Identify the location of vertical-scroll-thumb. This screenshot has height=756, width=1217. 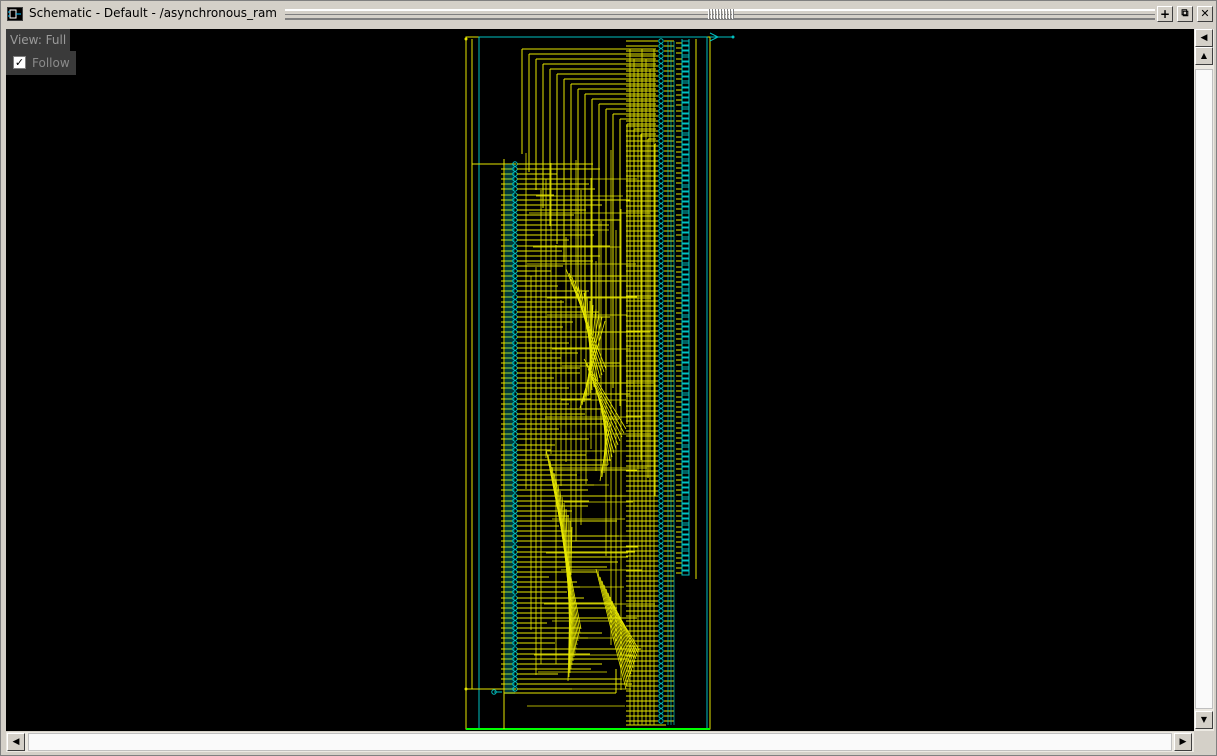
(1204, 389).